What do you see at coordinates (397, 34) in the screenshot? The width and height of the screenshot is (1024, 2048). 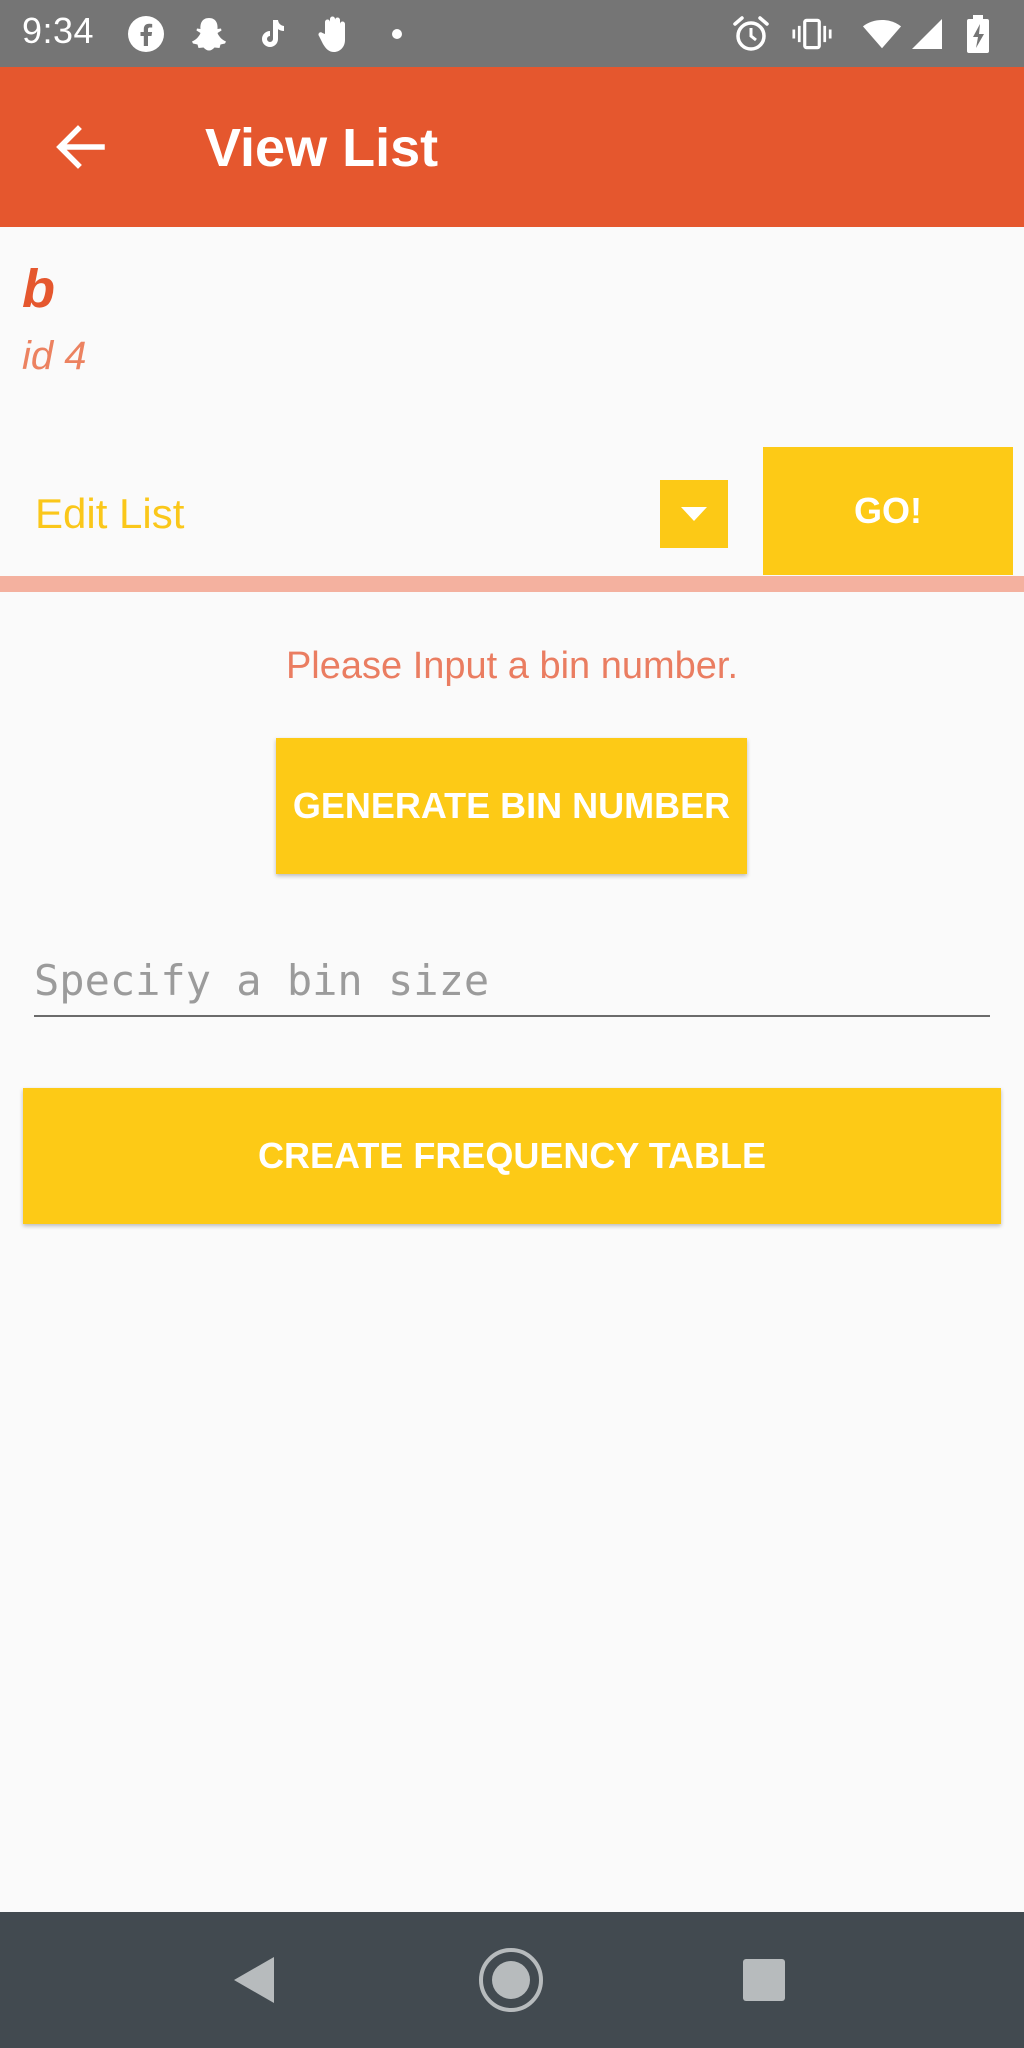 I see `dot-icon` at bounding box center [397, 34].